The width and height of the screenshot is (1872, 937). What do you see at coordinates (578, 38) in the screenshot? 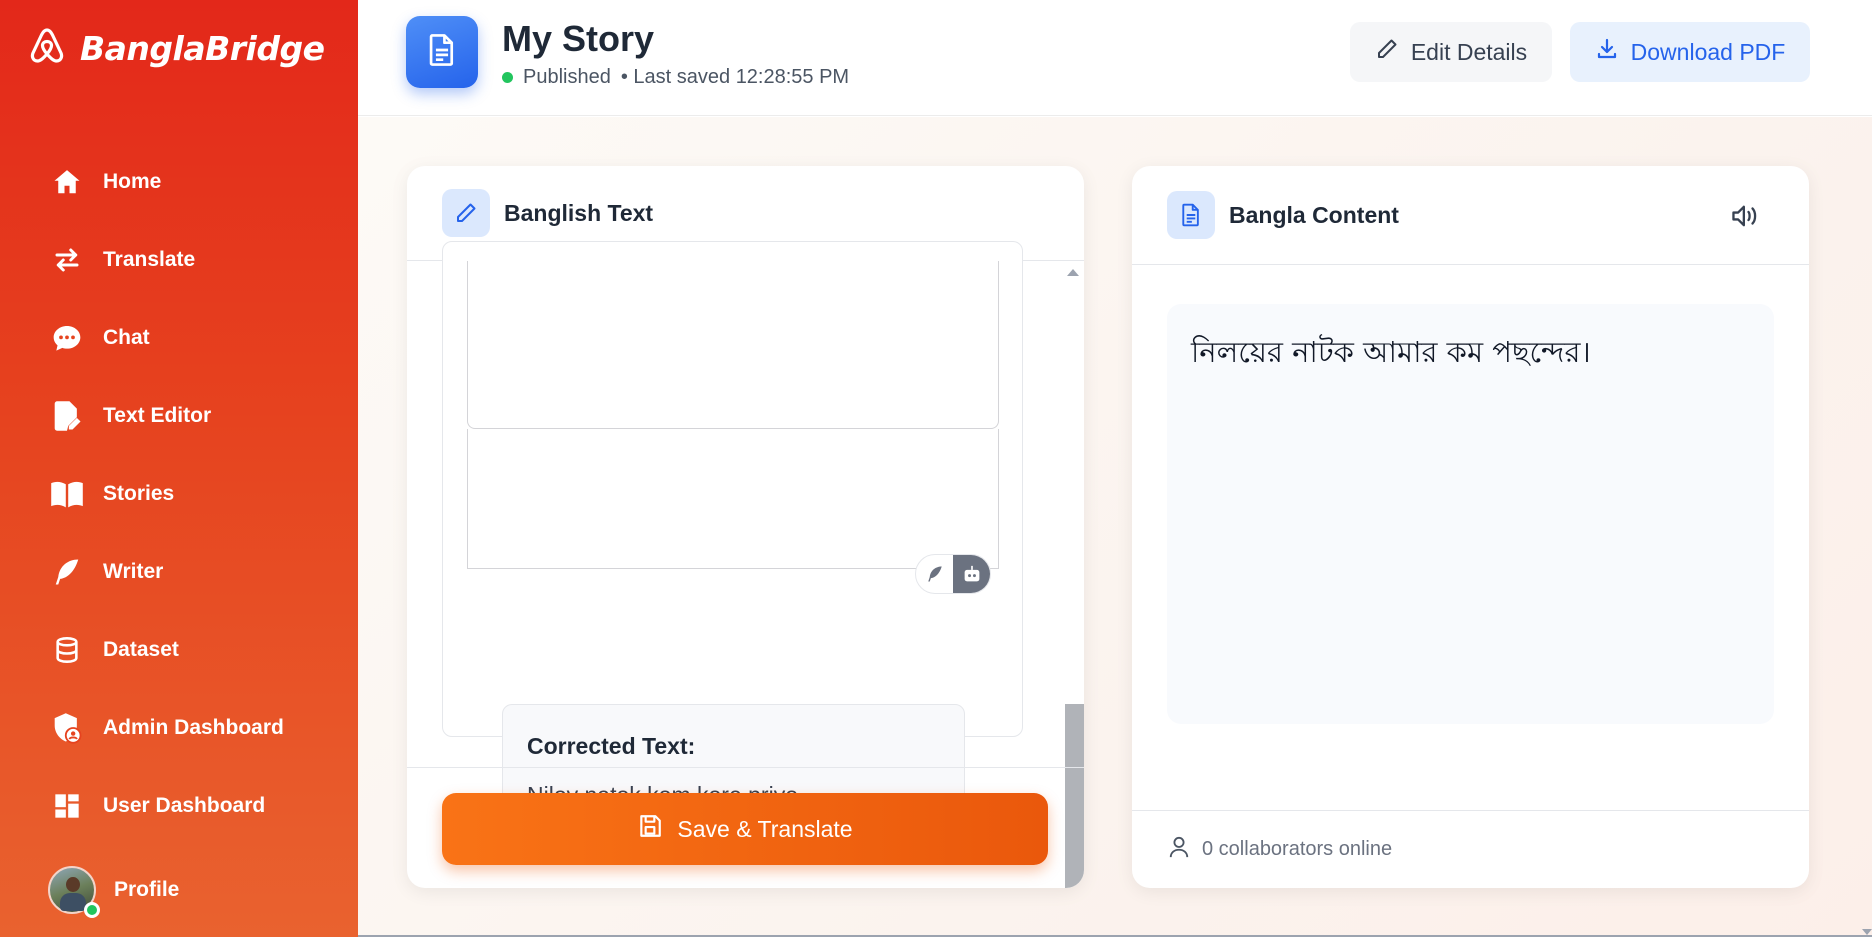
I see `page-title: My Story` at bounding box center [578, 38].